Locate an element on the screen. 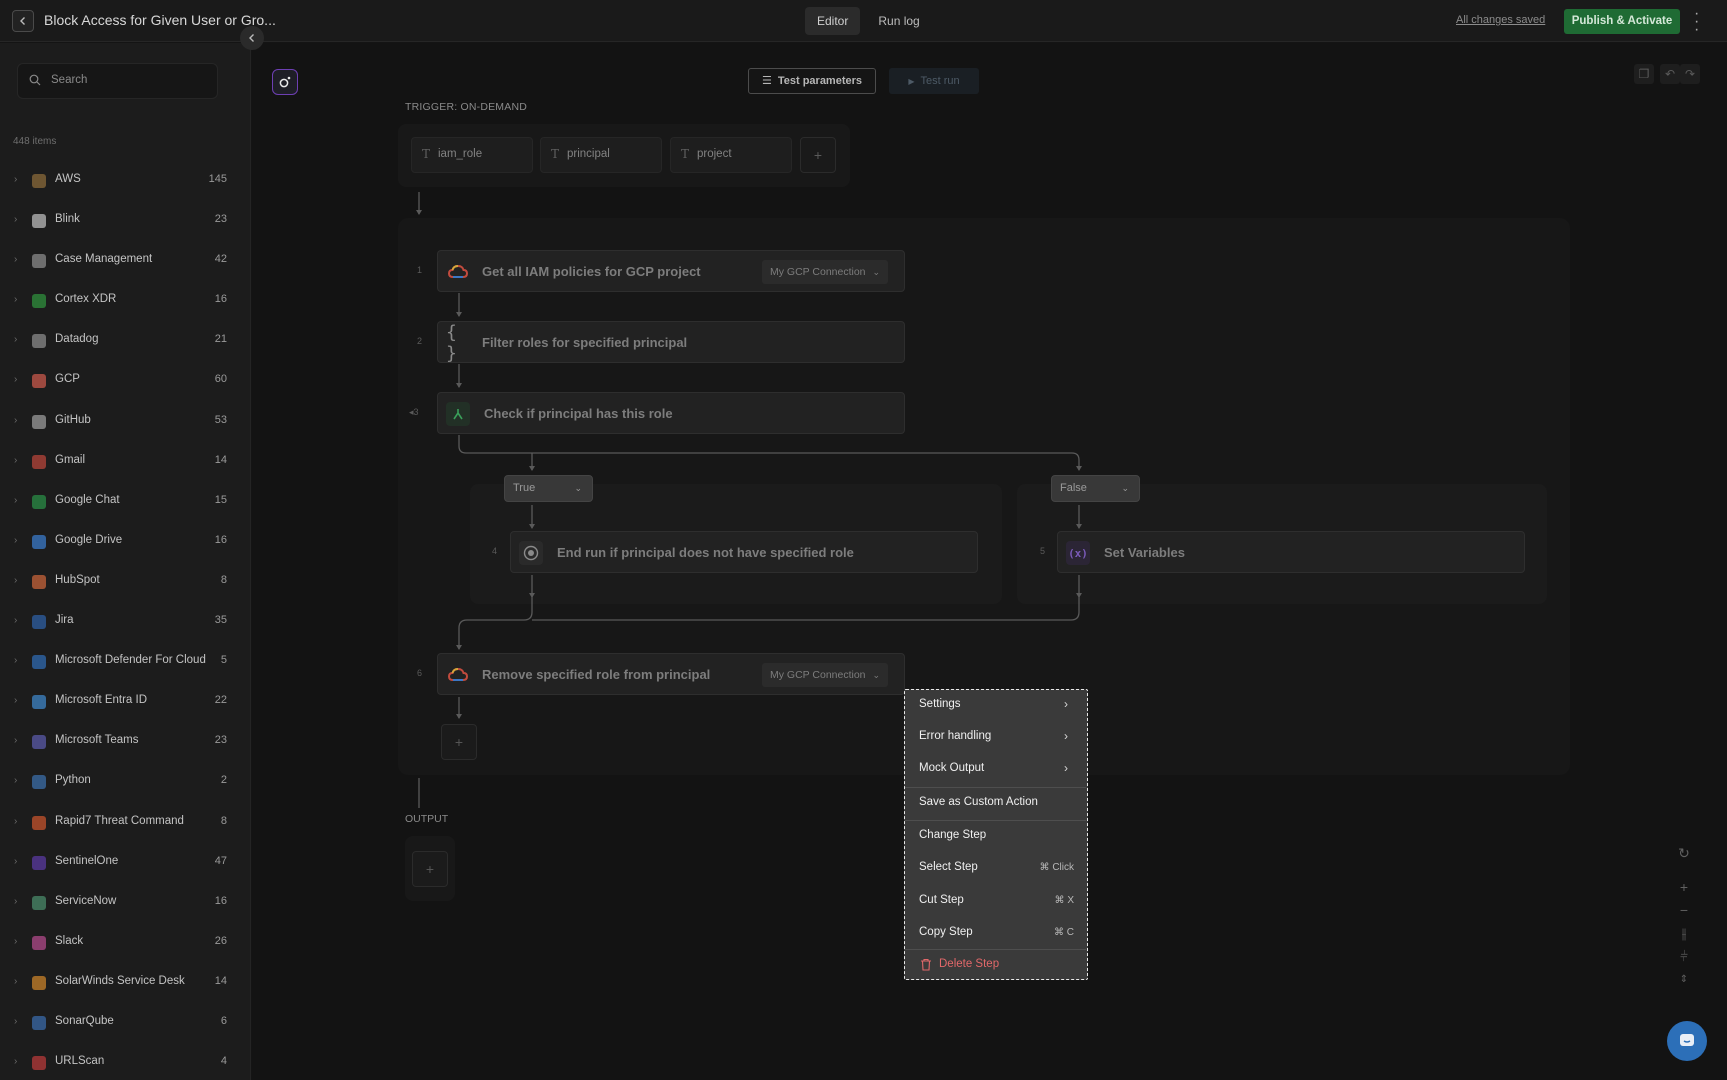 This screenshot has height=1080, width=1727. chevron-down-icon: ⌄ is located at coordinates (578, 488).